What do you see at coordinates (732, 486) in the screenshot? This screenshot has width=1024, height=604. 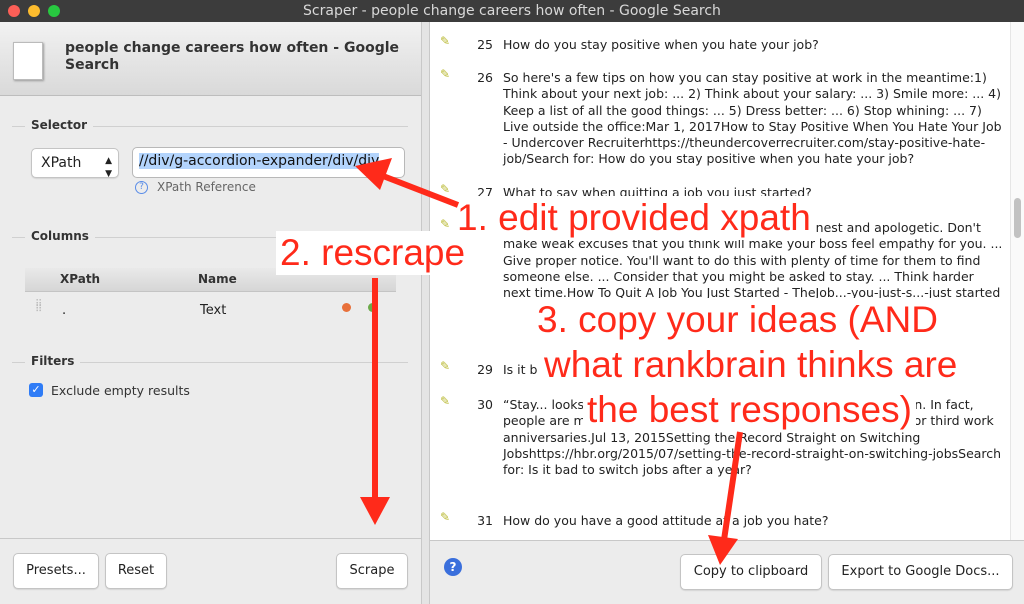 I see `arrow-to-copy` at bounding box center [732, 486].